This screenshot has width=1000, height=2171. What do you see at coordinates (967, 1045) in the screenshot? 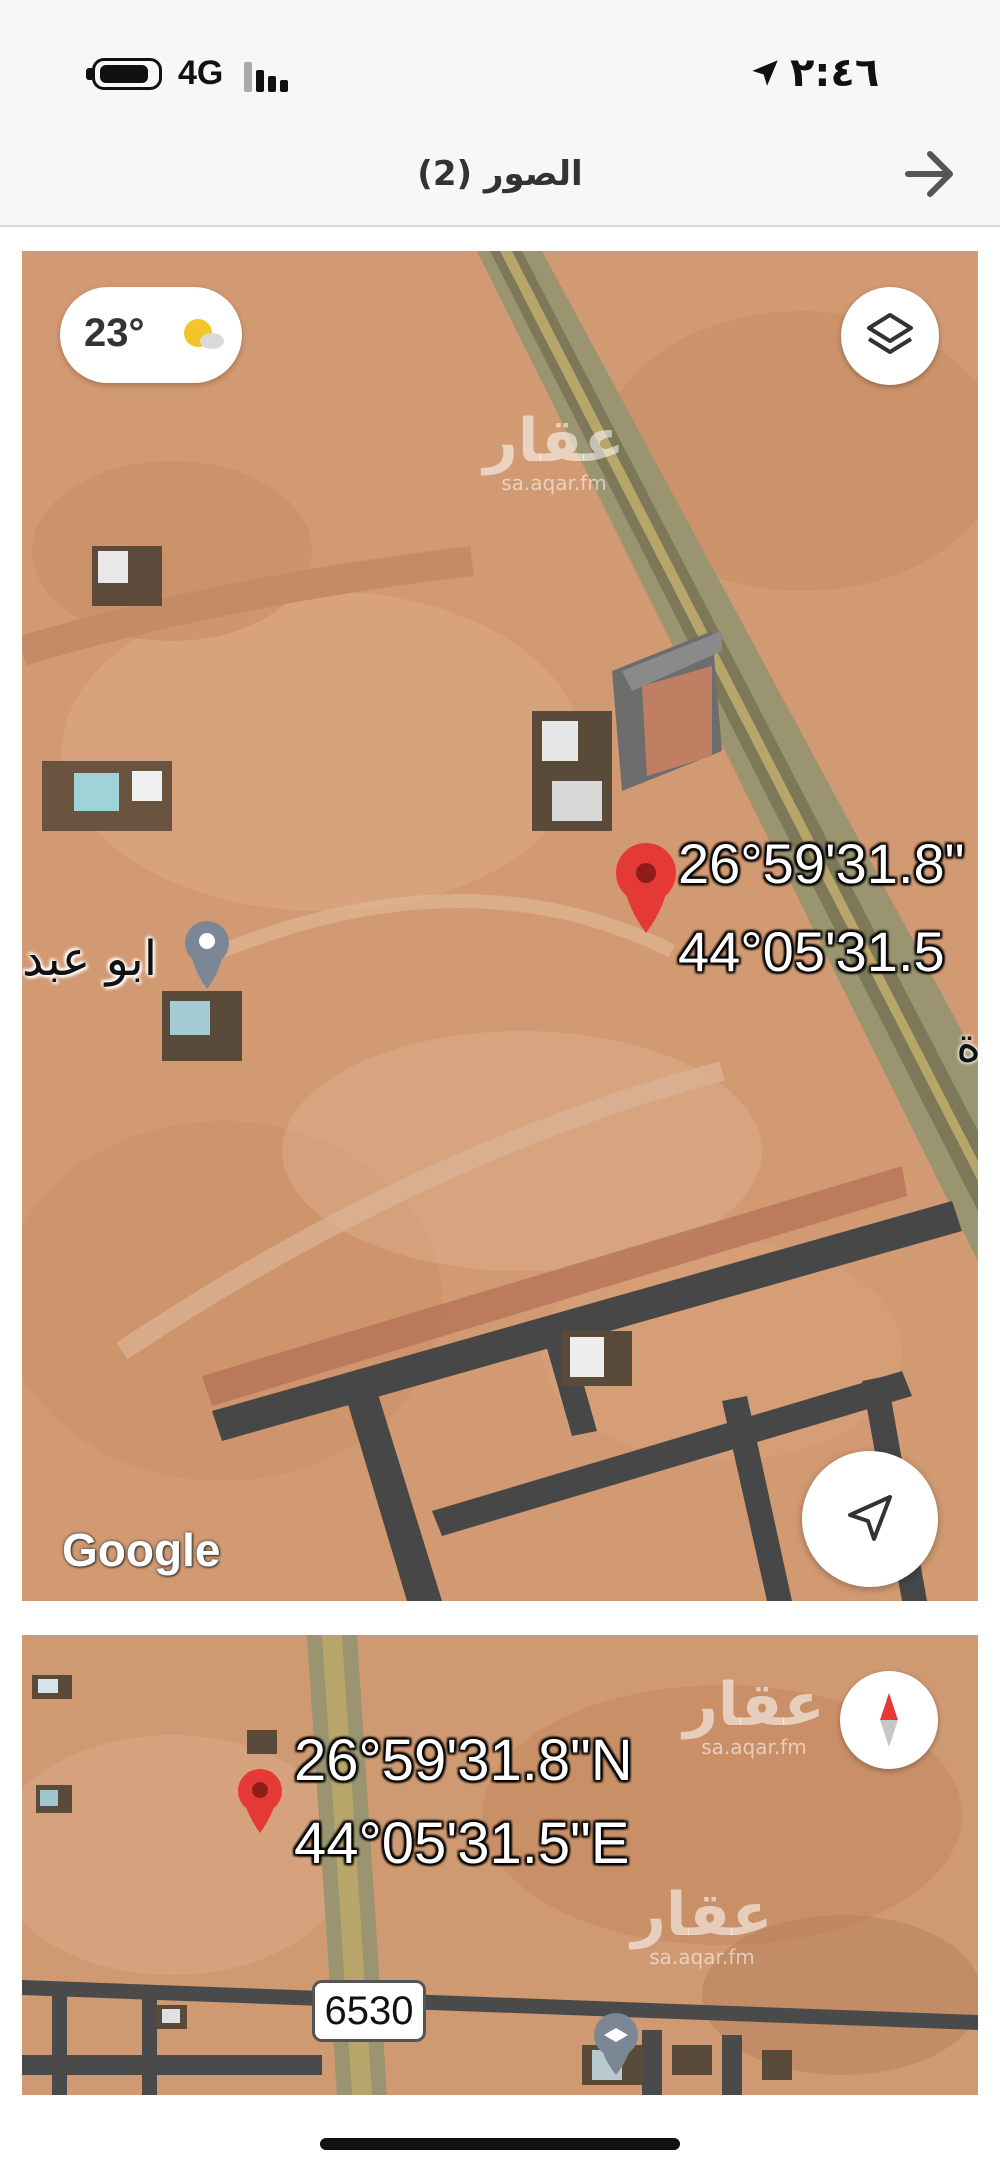
I see `cut-off-map-label: ة` at bounding box center [967, 1045].